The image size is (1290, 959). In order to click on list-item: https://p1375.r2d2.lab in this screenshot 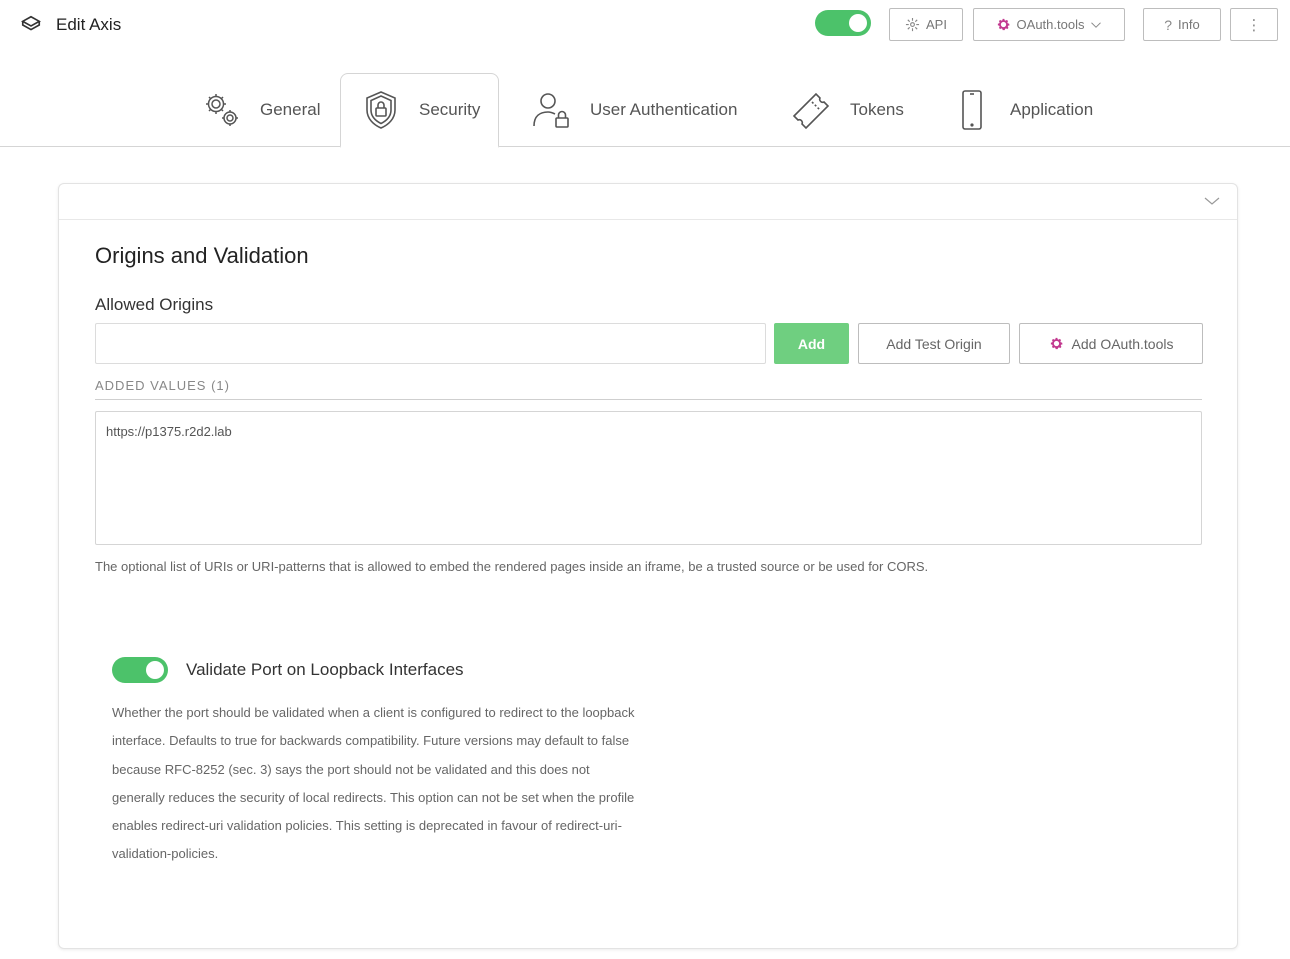, I will do `click(648, 431)`.